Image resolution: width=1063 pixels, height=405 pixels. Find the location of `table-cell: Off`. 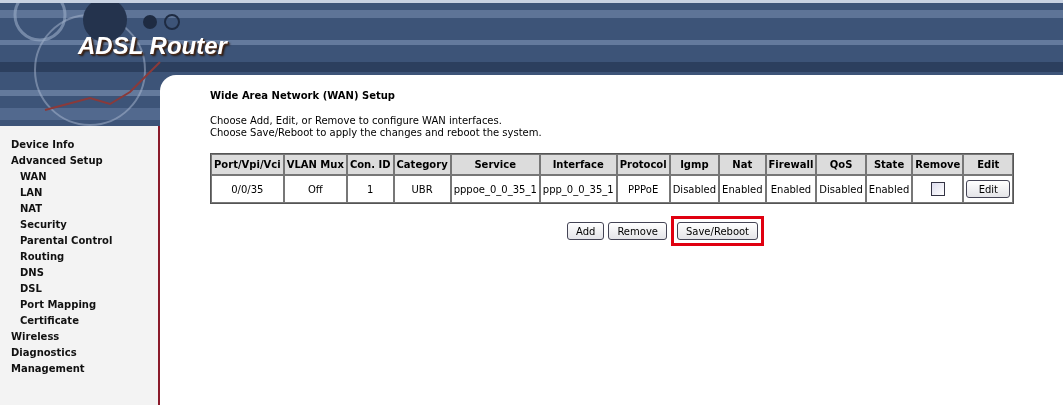

table-cell: Off is located at coordinates (315, 189).